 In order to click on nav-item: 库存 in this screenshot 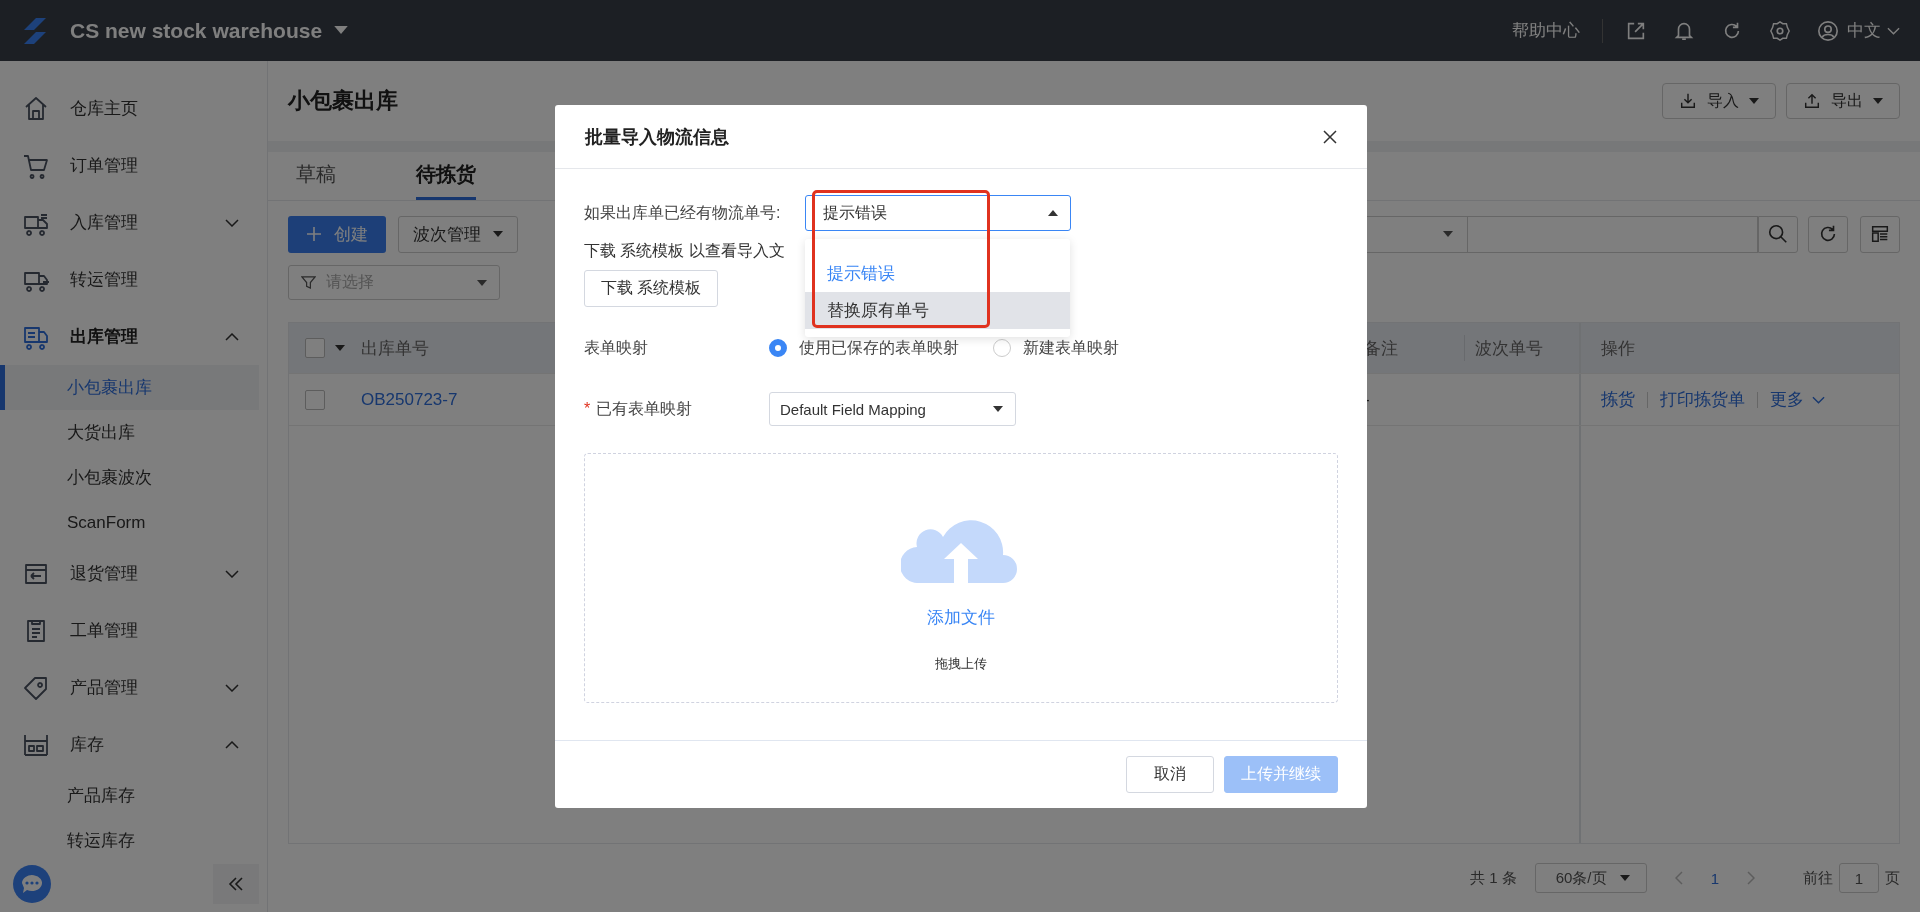, I will do `click(133, 744)`.